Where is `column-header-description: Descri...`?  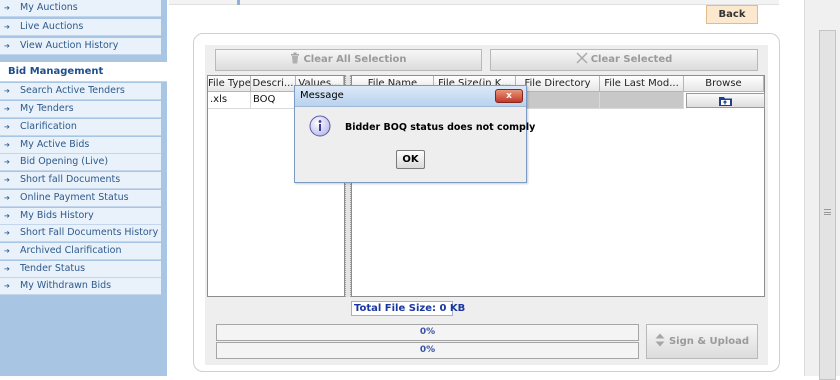
column-header-description: Descri... is located at coordinates (273, 84).